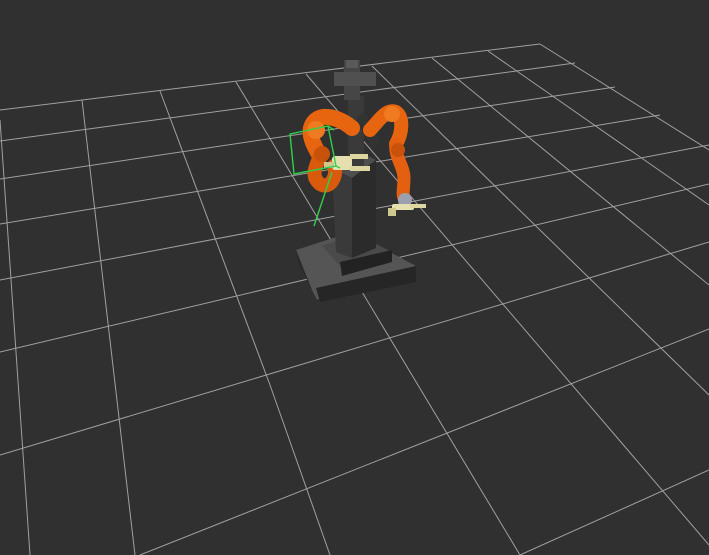  I want to click on left-arm-joint, so click(322, 154).